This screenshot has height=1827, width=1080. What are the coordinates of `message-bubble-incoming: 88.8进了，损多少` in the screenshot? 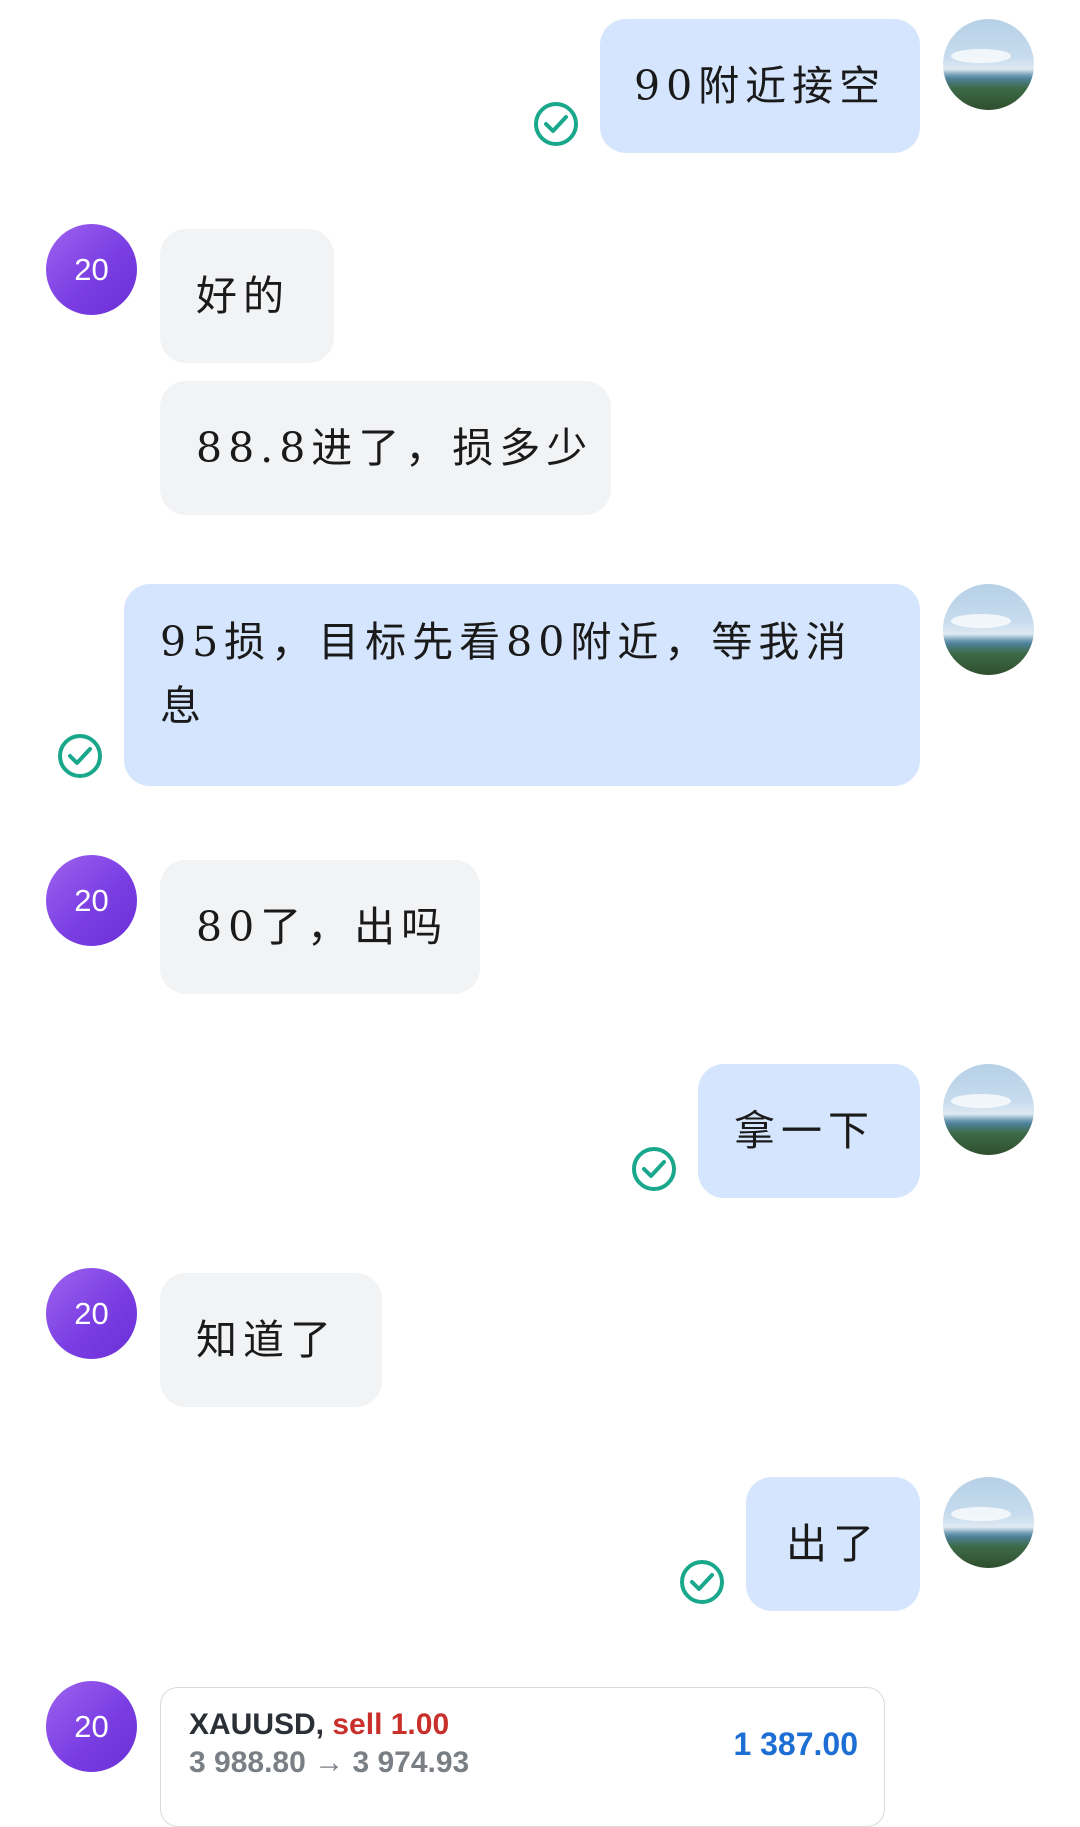 It's located at (385, 448).